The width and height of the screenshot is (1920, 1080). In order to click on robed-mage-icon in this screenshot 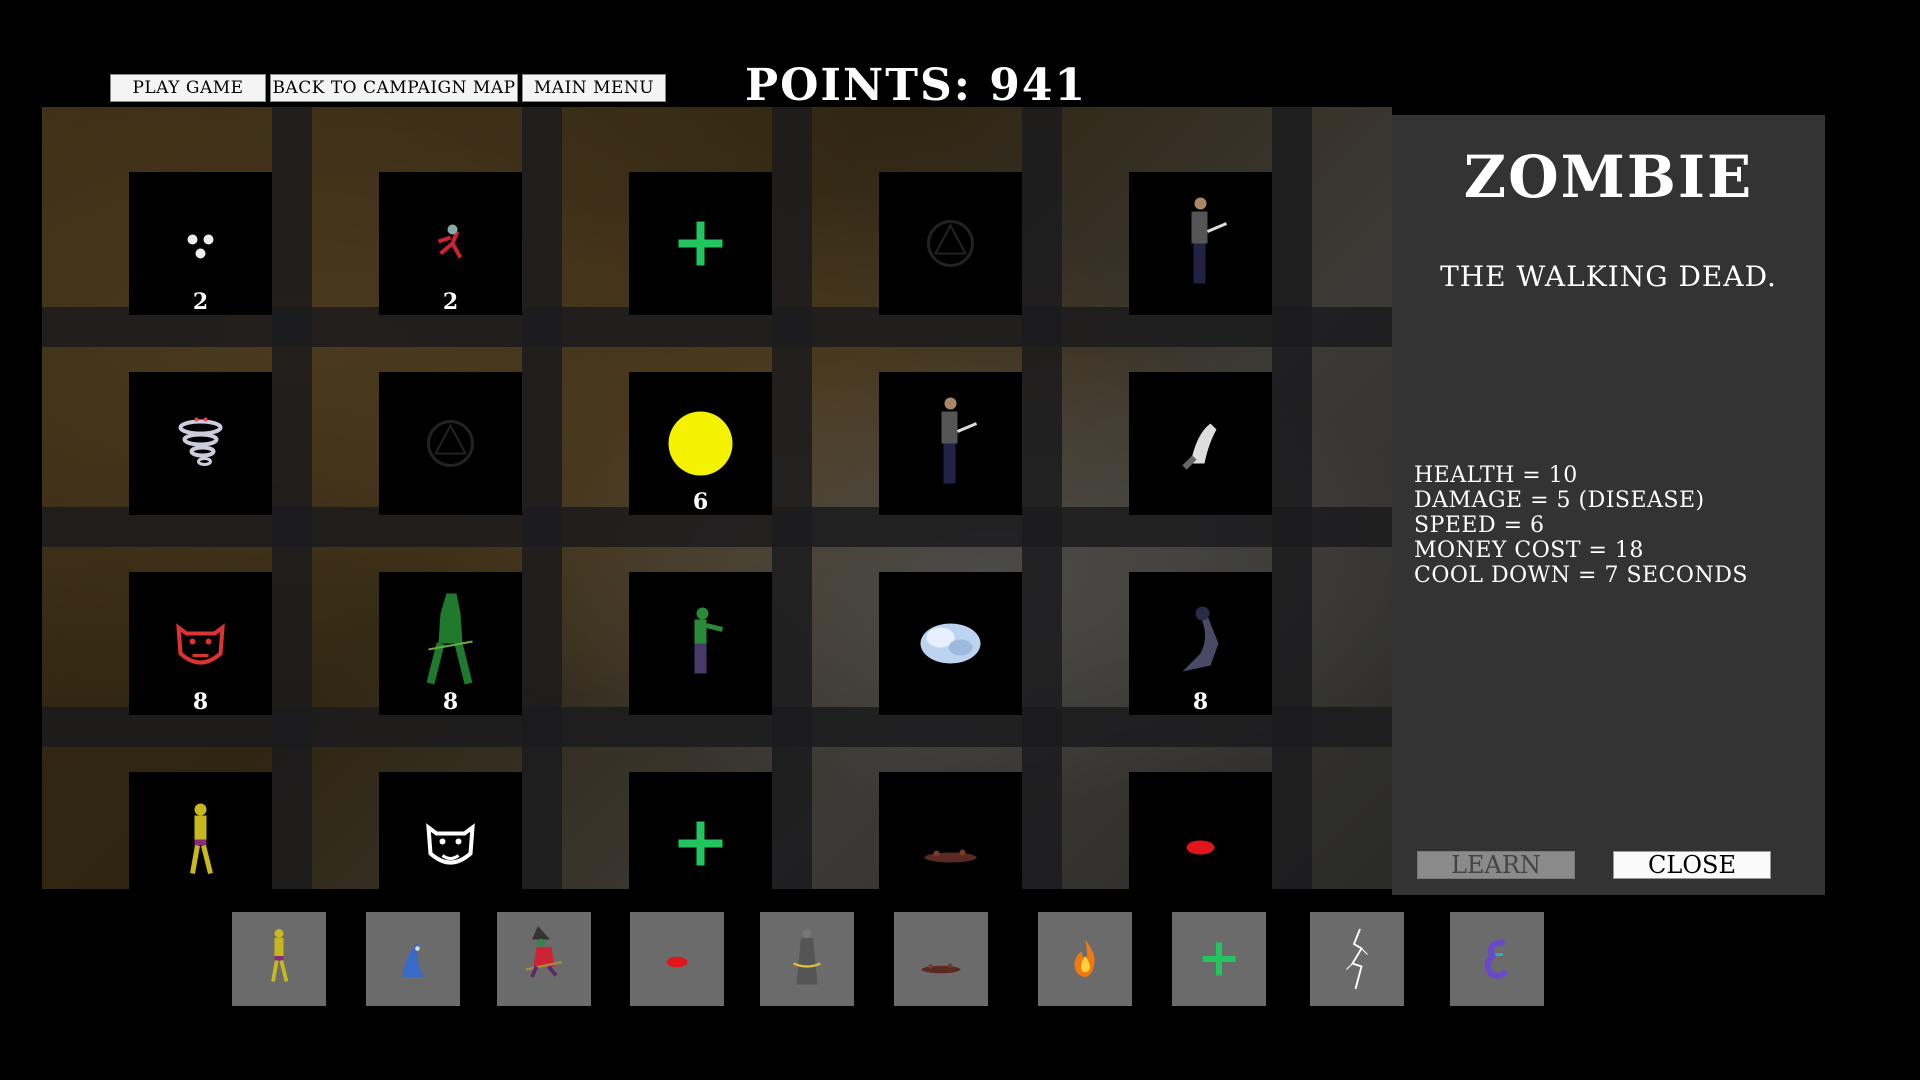, I will do `click(807, 957)`.